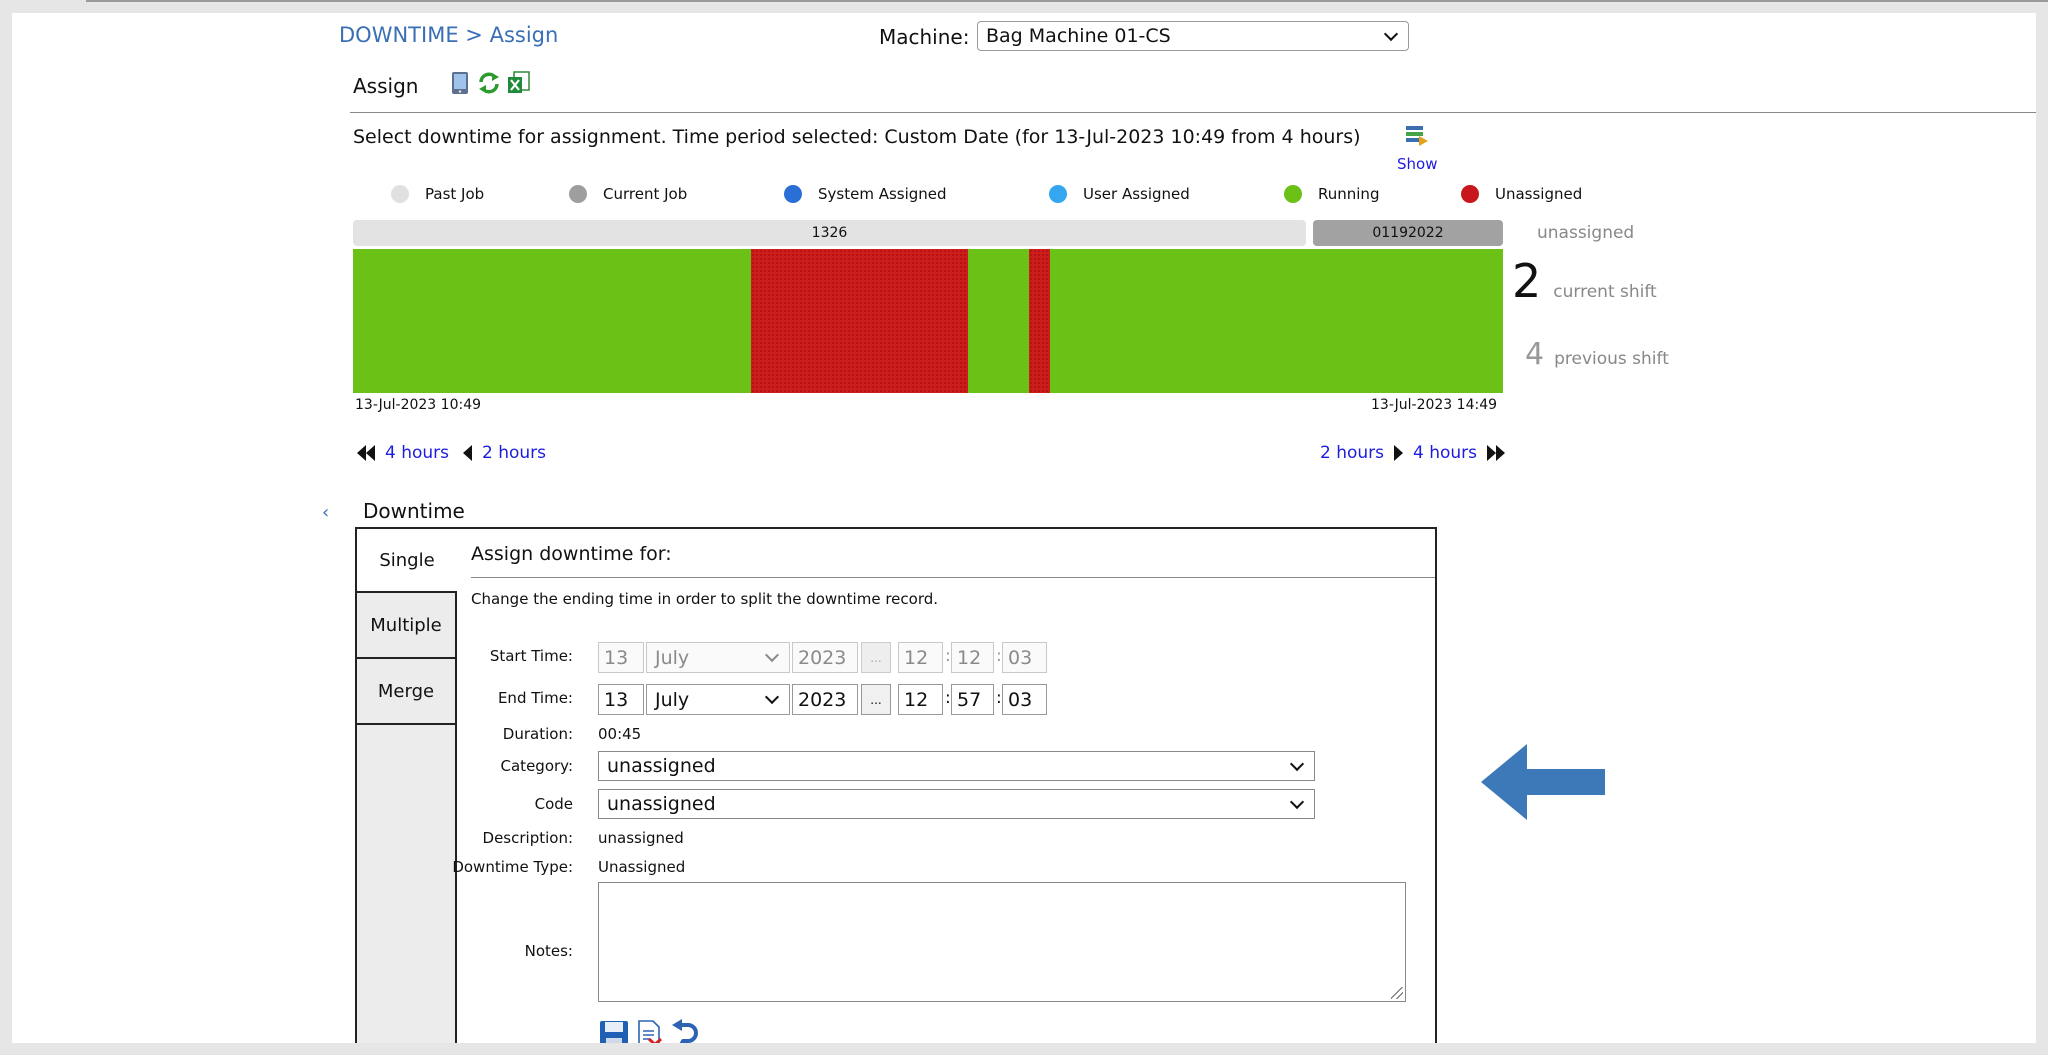 Image resolution: width=2048 pixels, height=1055 pixels. I want to click on downtime-timeline, so click(928, 321).